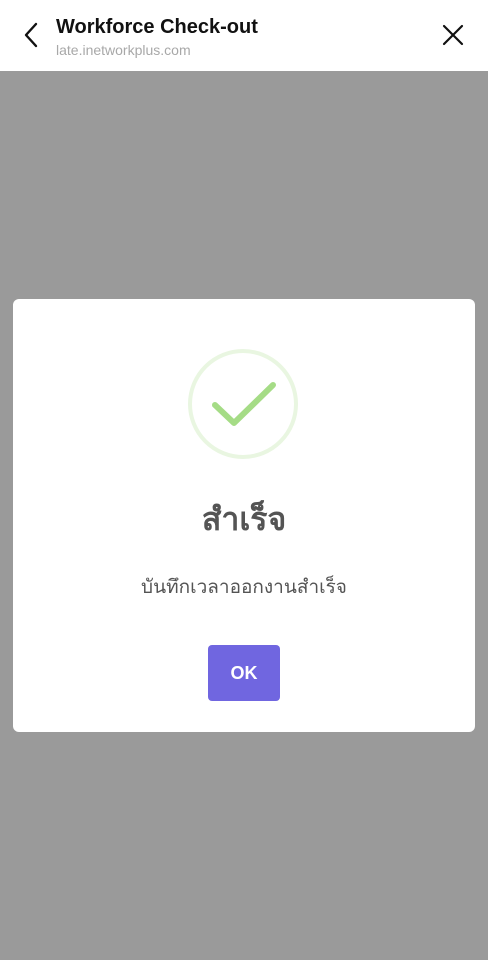  Describe the element at coordinates (244, 519) in the screenshot. I see `dialog-title: สำเร็จ` at that location.